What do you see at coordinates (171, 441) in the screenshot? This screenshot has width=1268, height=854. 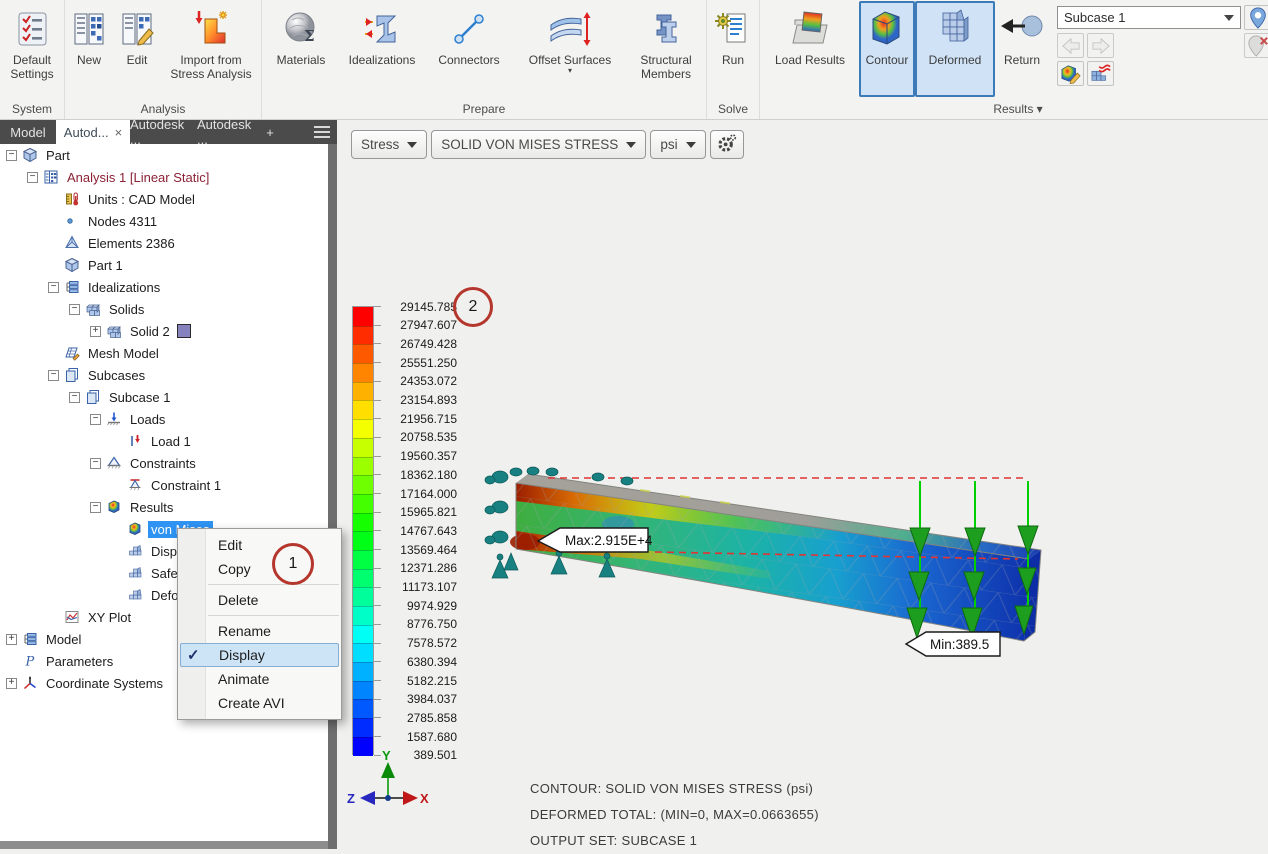 I see `tree-item-label: Load 1` at bounding box center [171, 441].